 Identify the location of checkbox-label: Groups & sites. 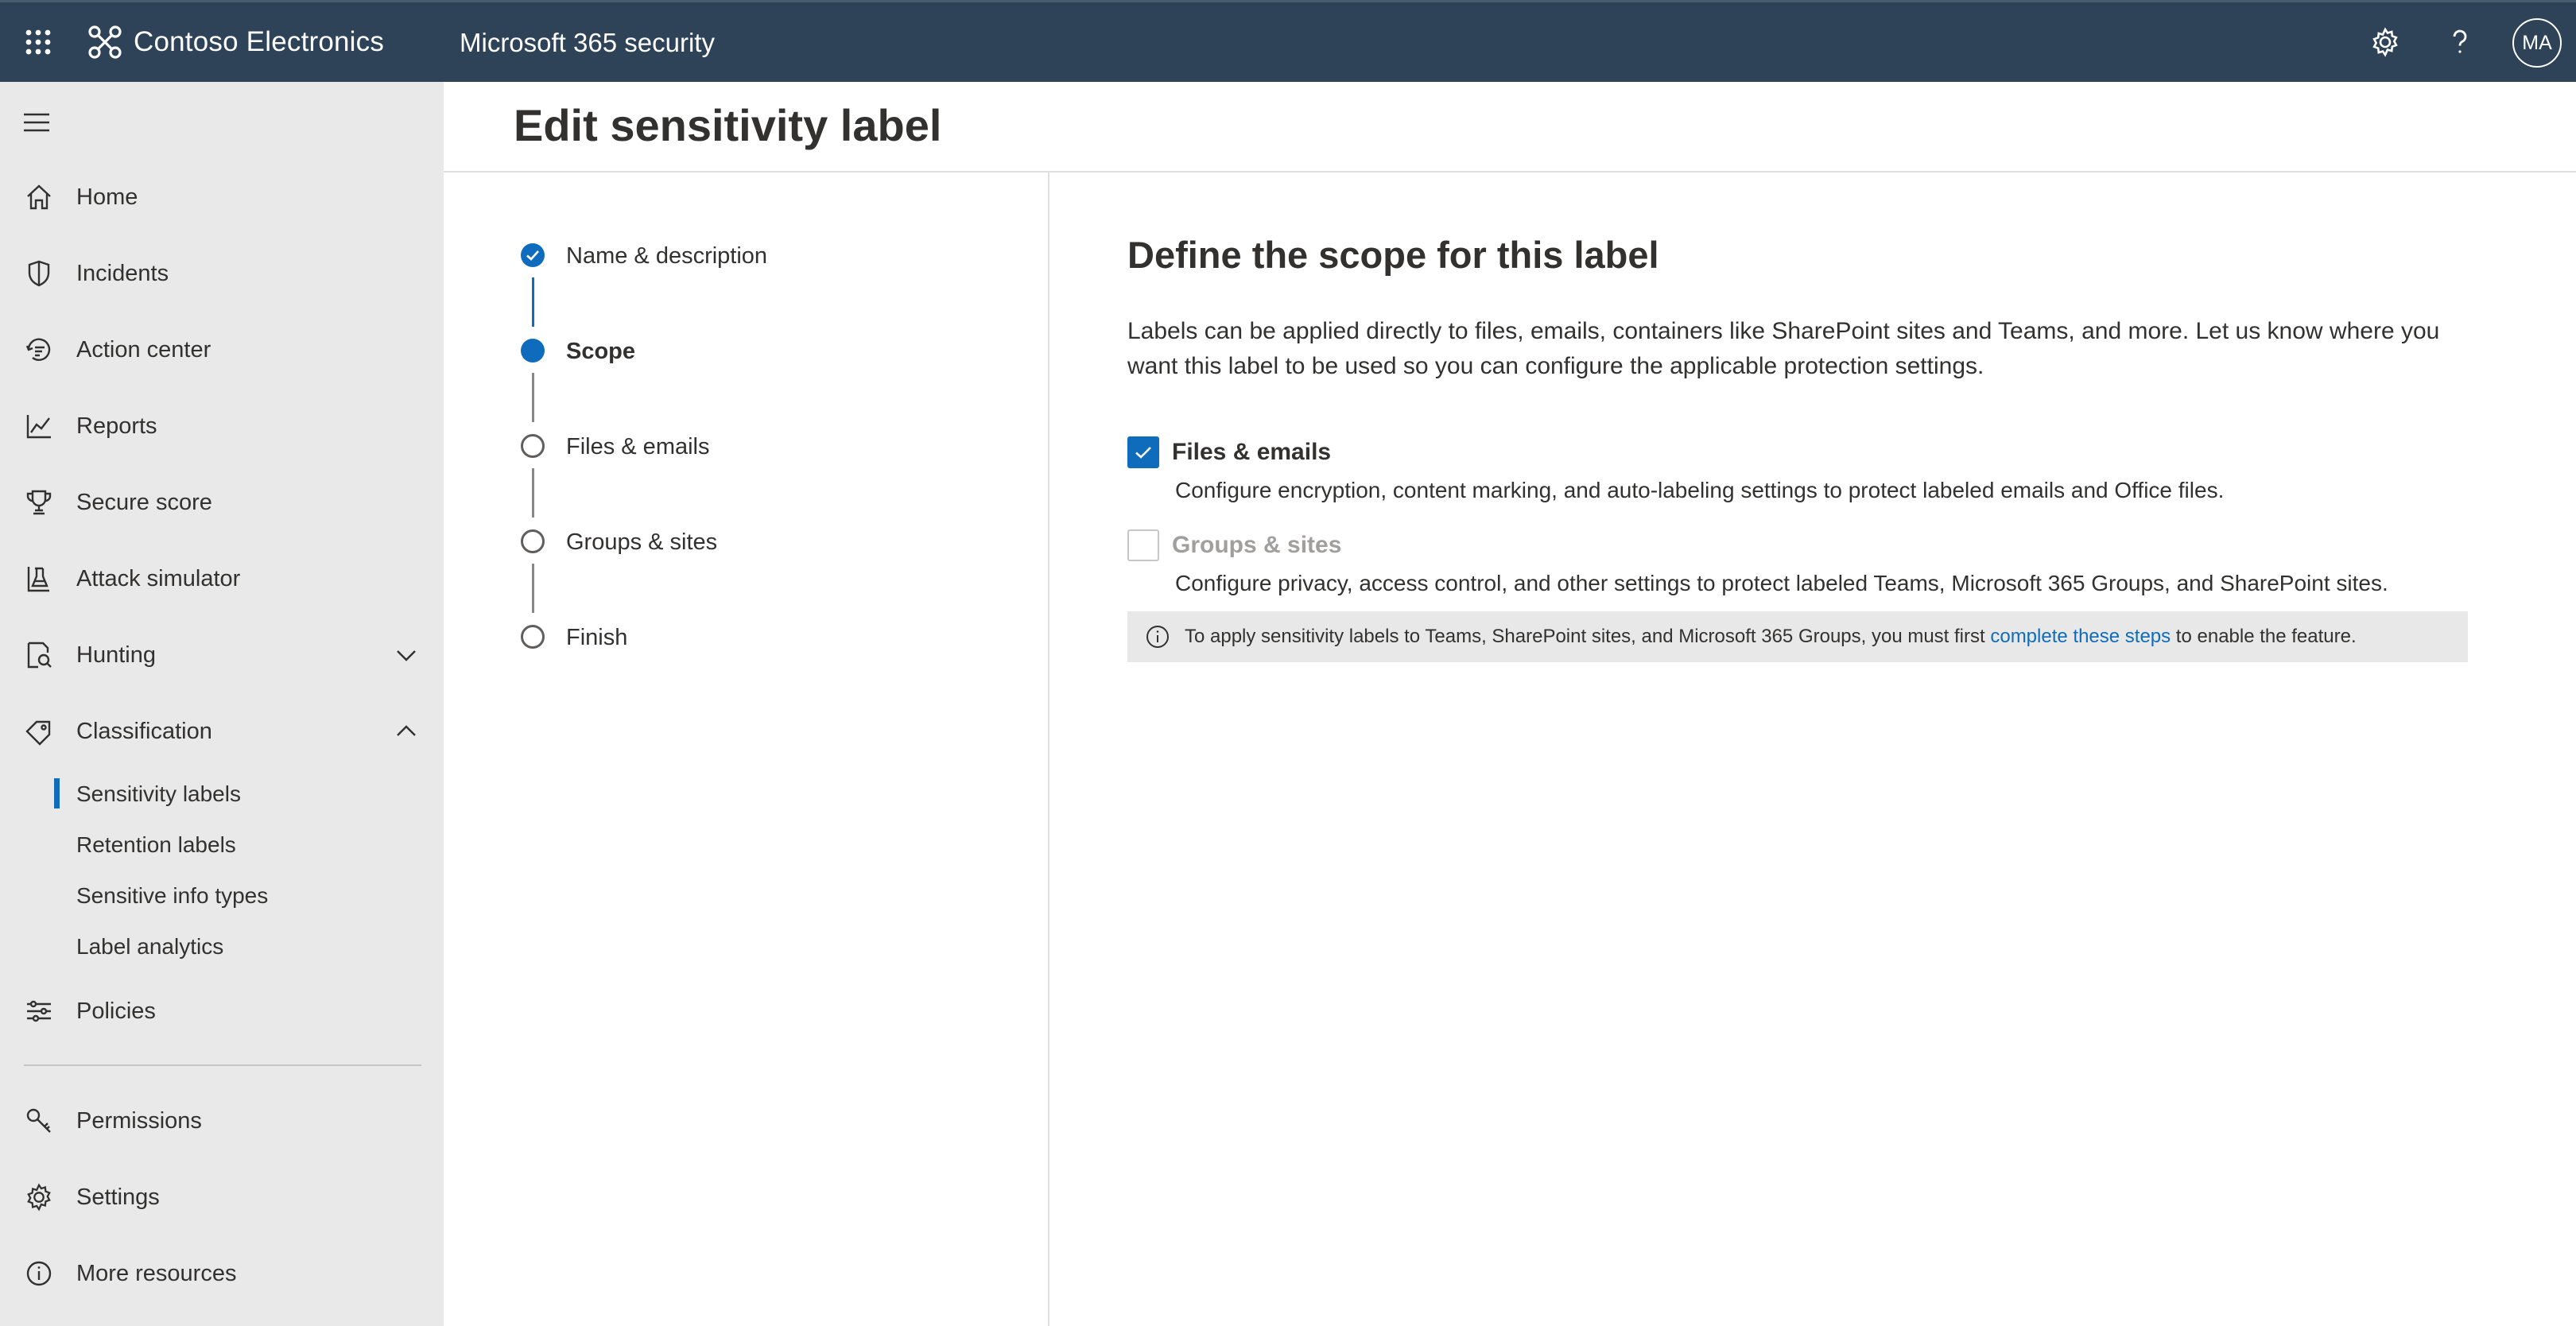
(1257, 545).